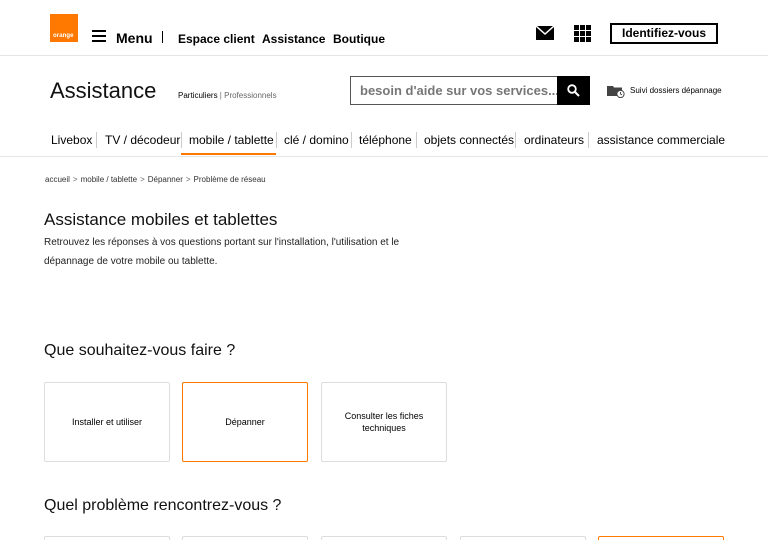 This screenshot has height=540, width=768. I want to click on hamburger-icon, so click(99, 36).